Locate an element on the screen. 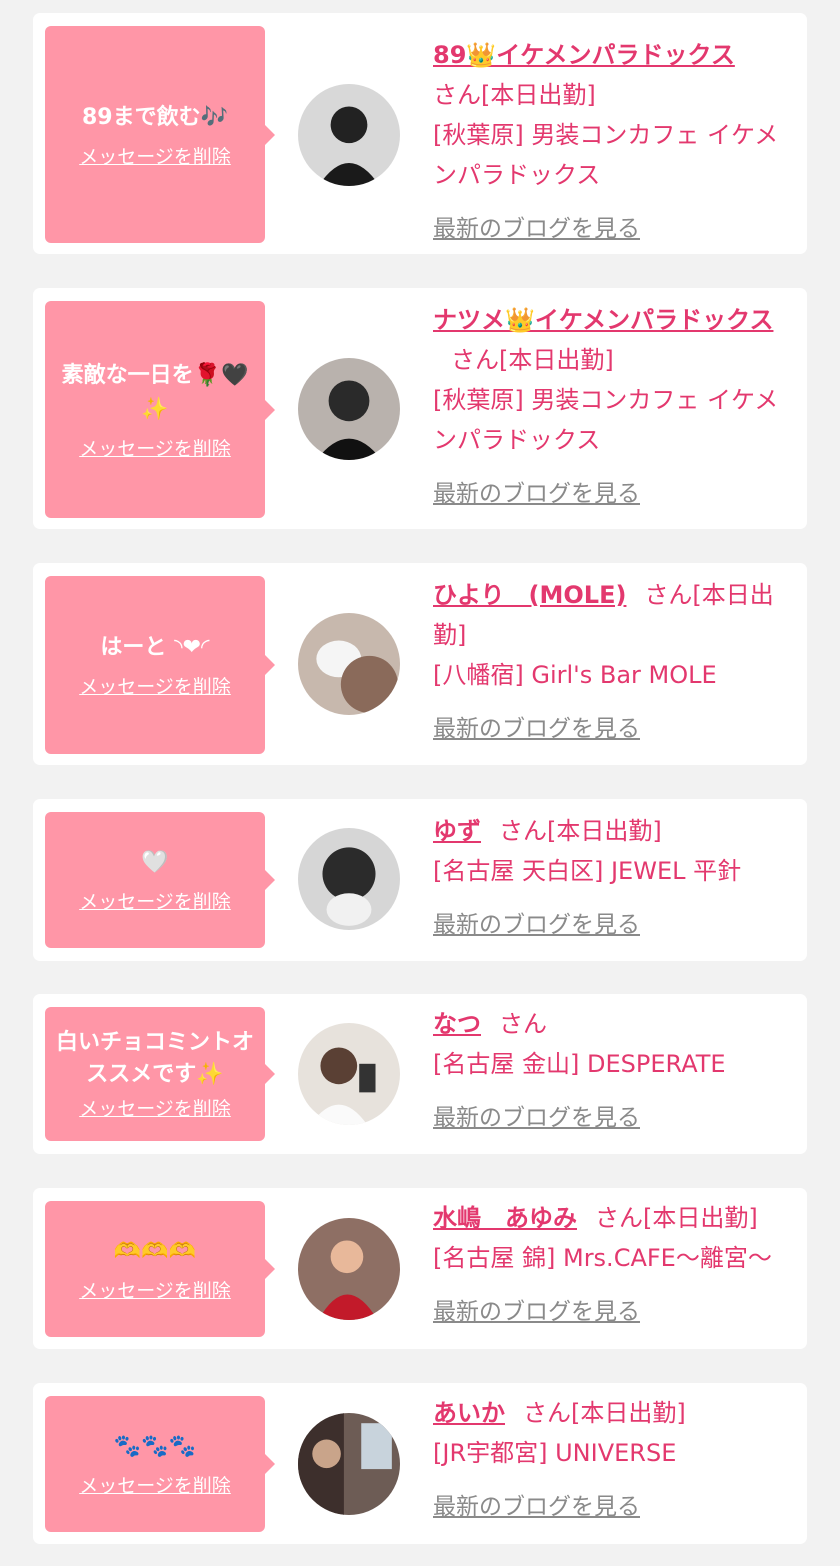  profile-info: あいか さん[本日出勤] [JR宇都宮] UNIVERSE 最新のブログを見る is located at coordinates (615, 1460).